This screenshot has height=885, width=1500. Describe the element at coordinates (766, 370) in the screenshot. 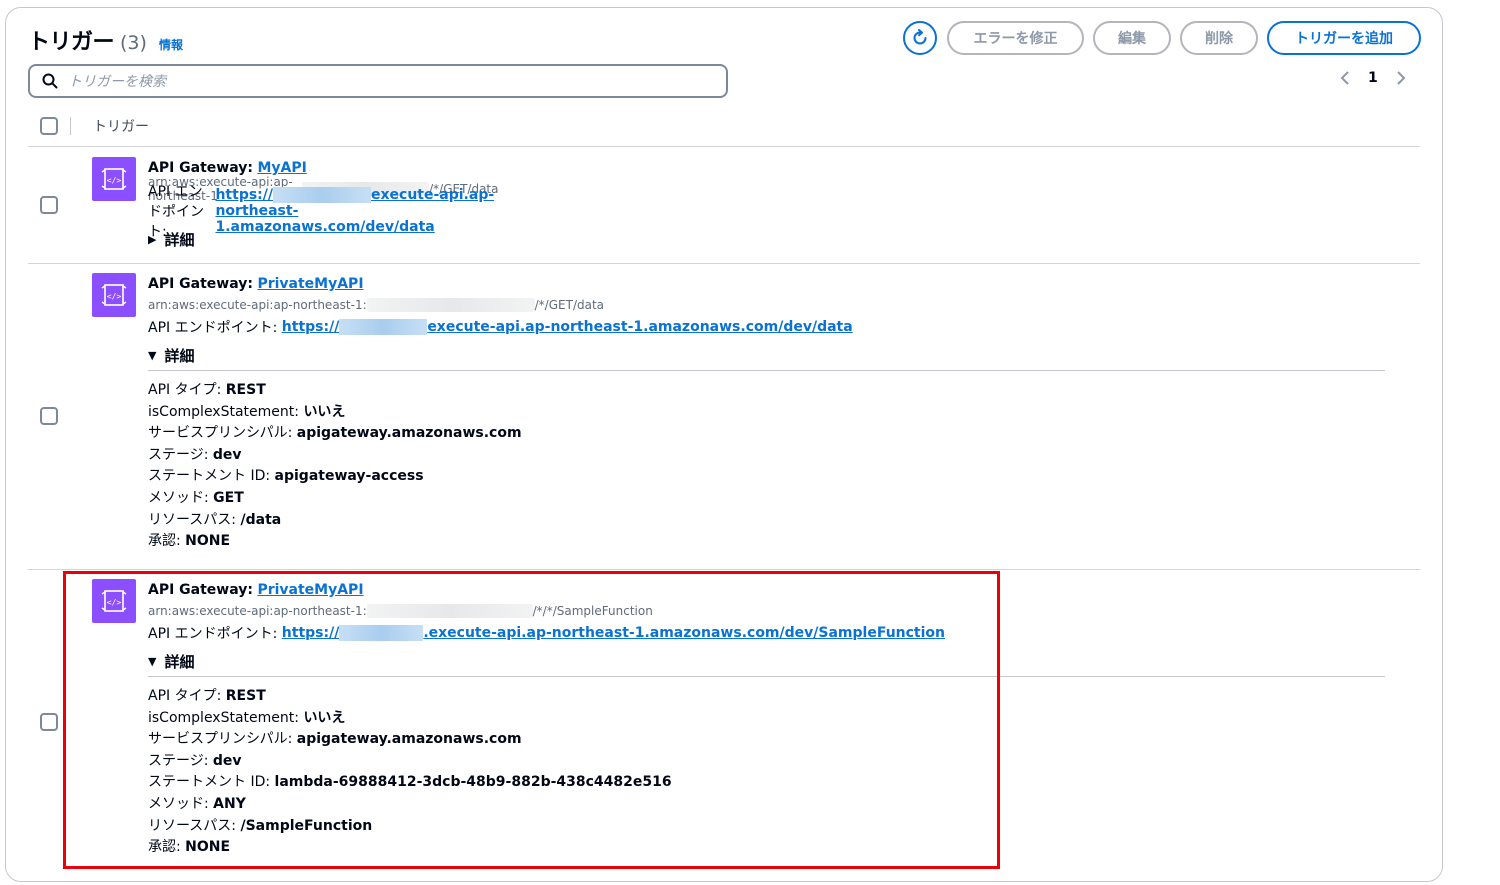

I see `details-divider` at that location.